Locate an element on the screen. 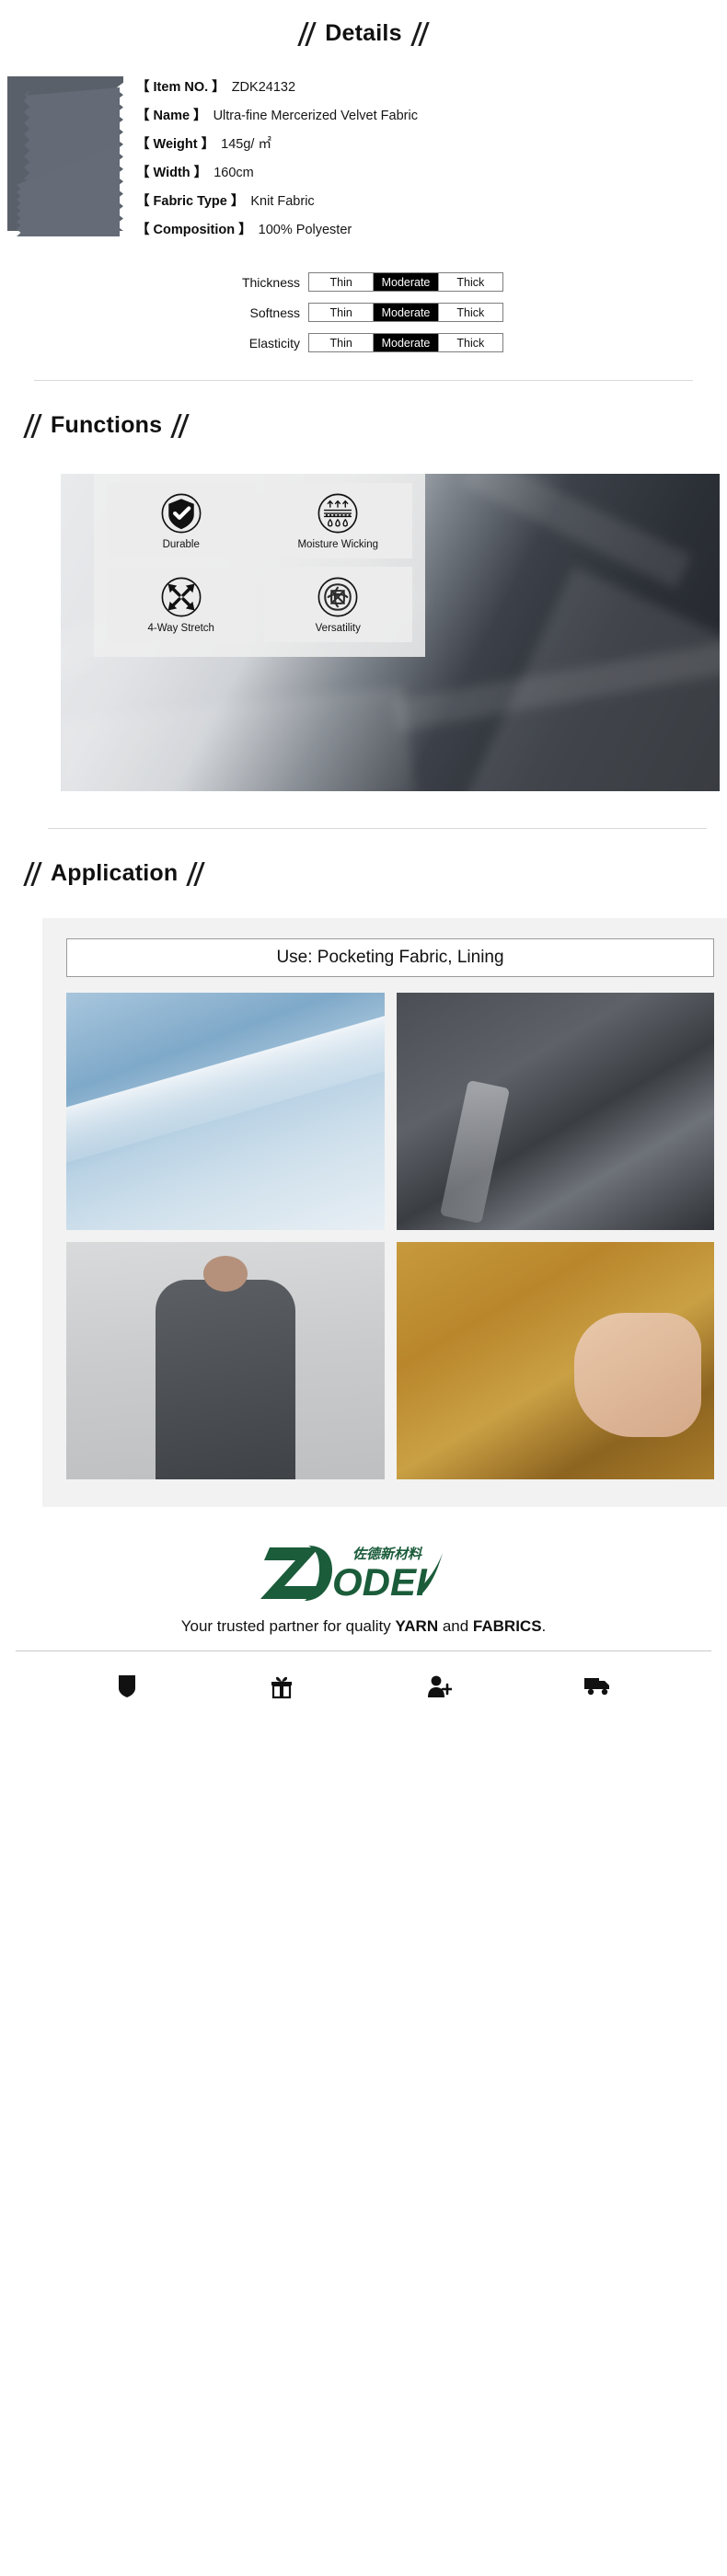 The width and height of the screenshot is (727, 2576). fabric-swatch-image is located at coordinates (70, 156).